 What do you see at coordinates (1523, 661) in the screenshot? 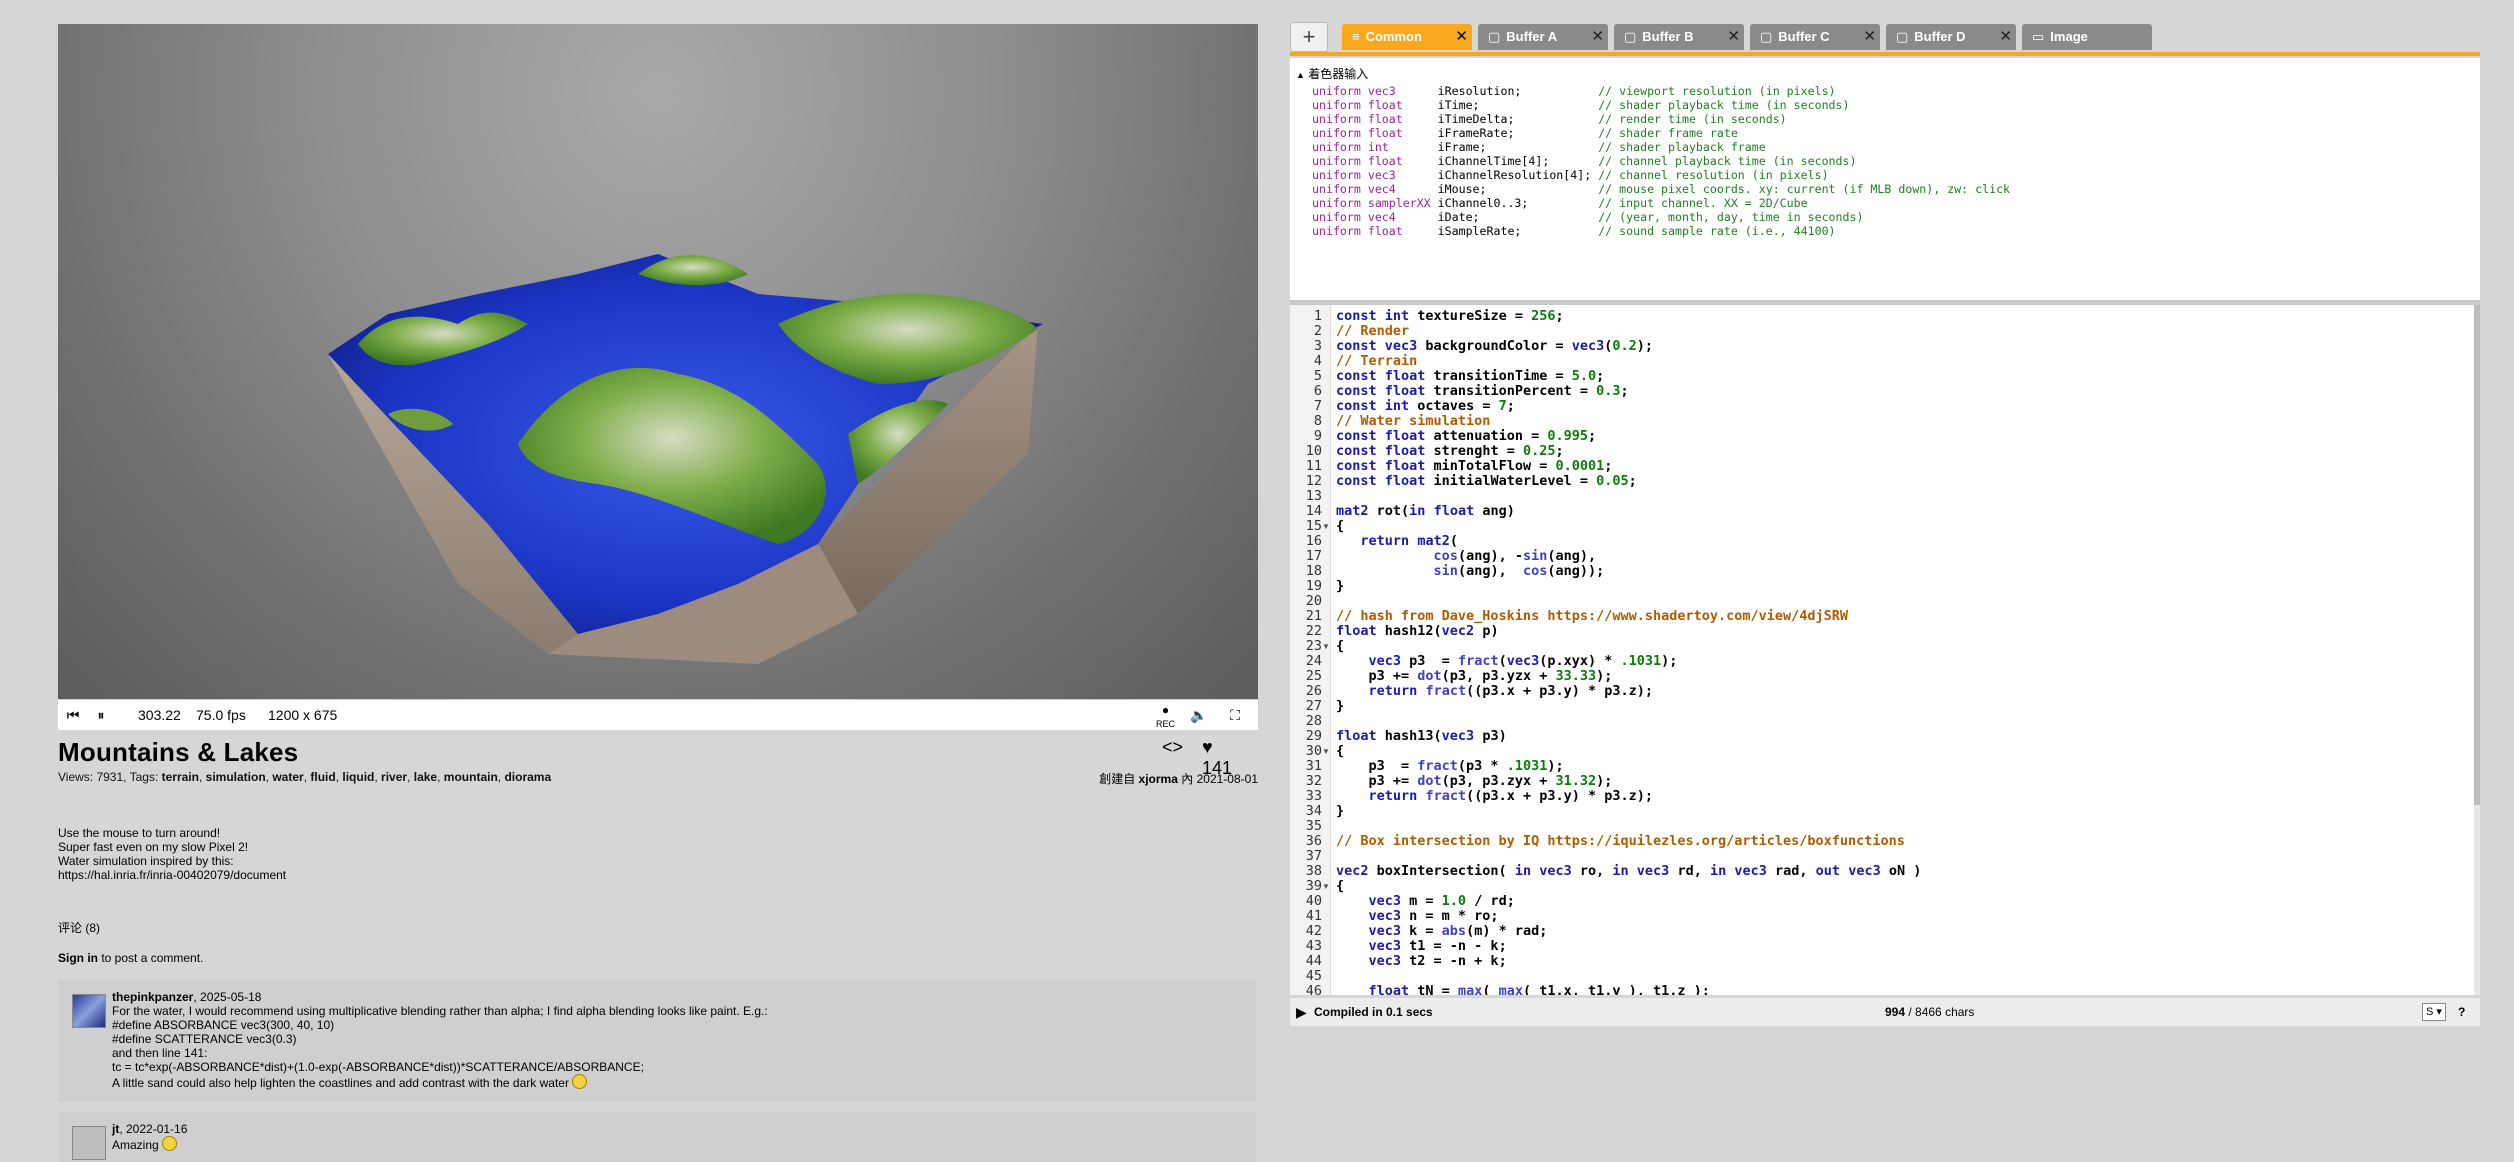
I see `code-line: vec3 p3 = fract(vec3(p.xyx) * .1031);` at bounding box center [1523, 661].